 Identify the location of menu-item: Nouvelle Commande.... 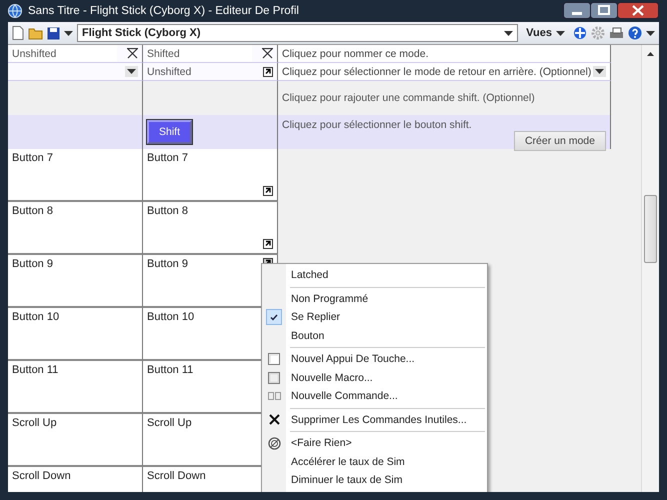
(342, 396).